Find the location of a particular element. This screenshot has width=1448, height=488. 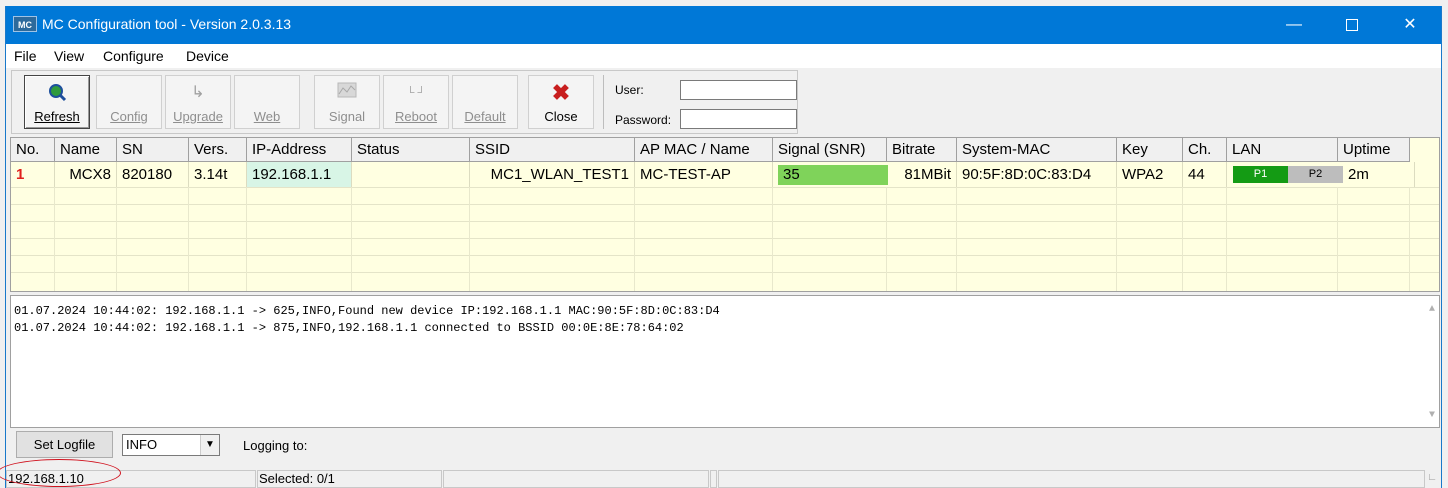

lan-port-p1: P1 is located at coordinates (1260, 174).